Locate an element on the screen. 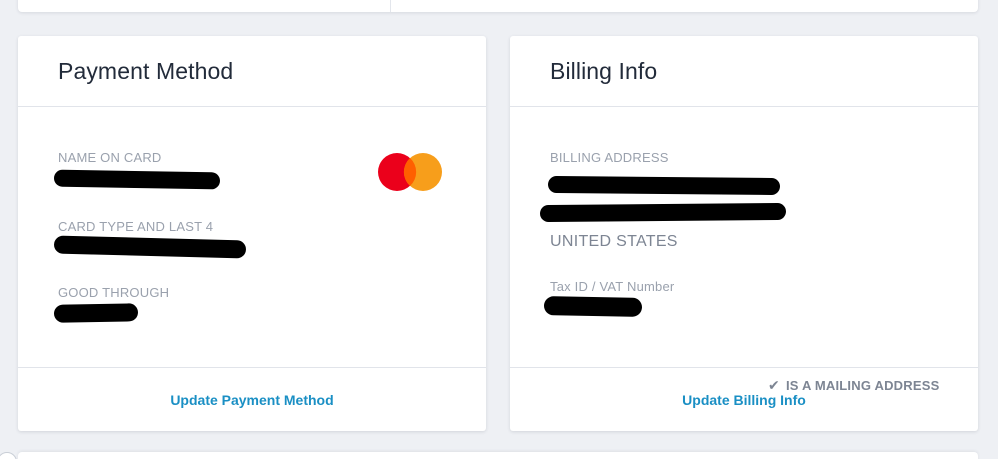 The width and height of the screenshot is (998, 459). card-type-label: CARD TYPE AND LAST 4 is located at coordinates (136, 226).